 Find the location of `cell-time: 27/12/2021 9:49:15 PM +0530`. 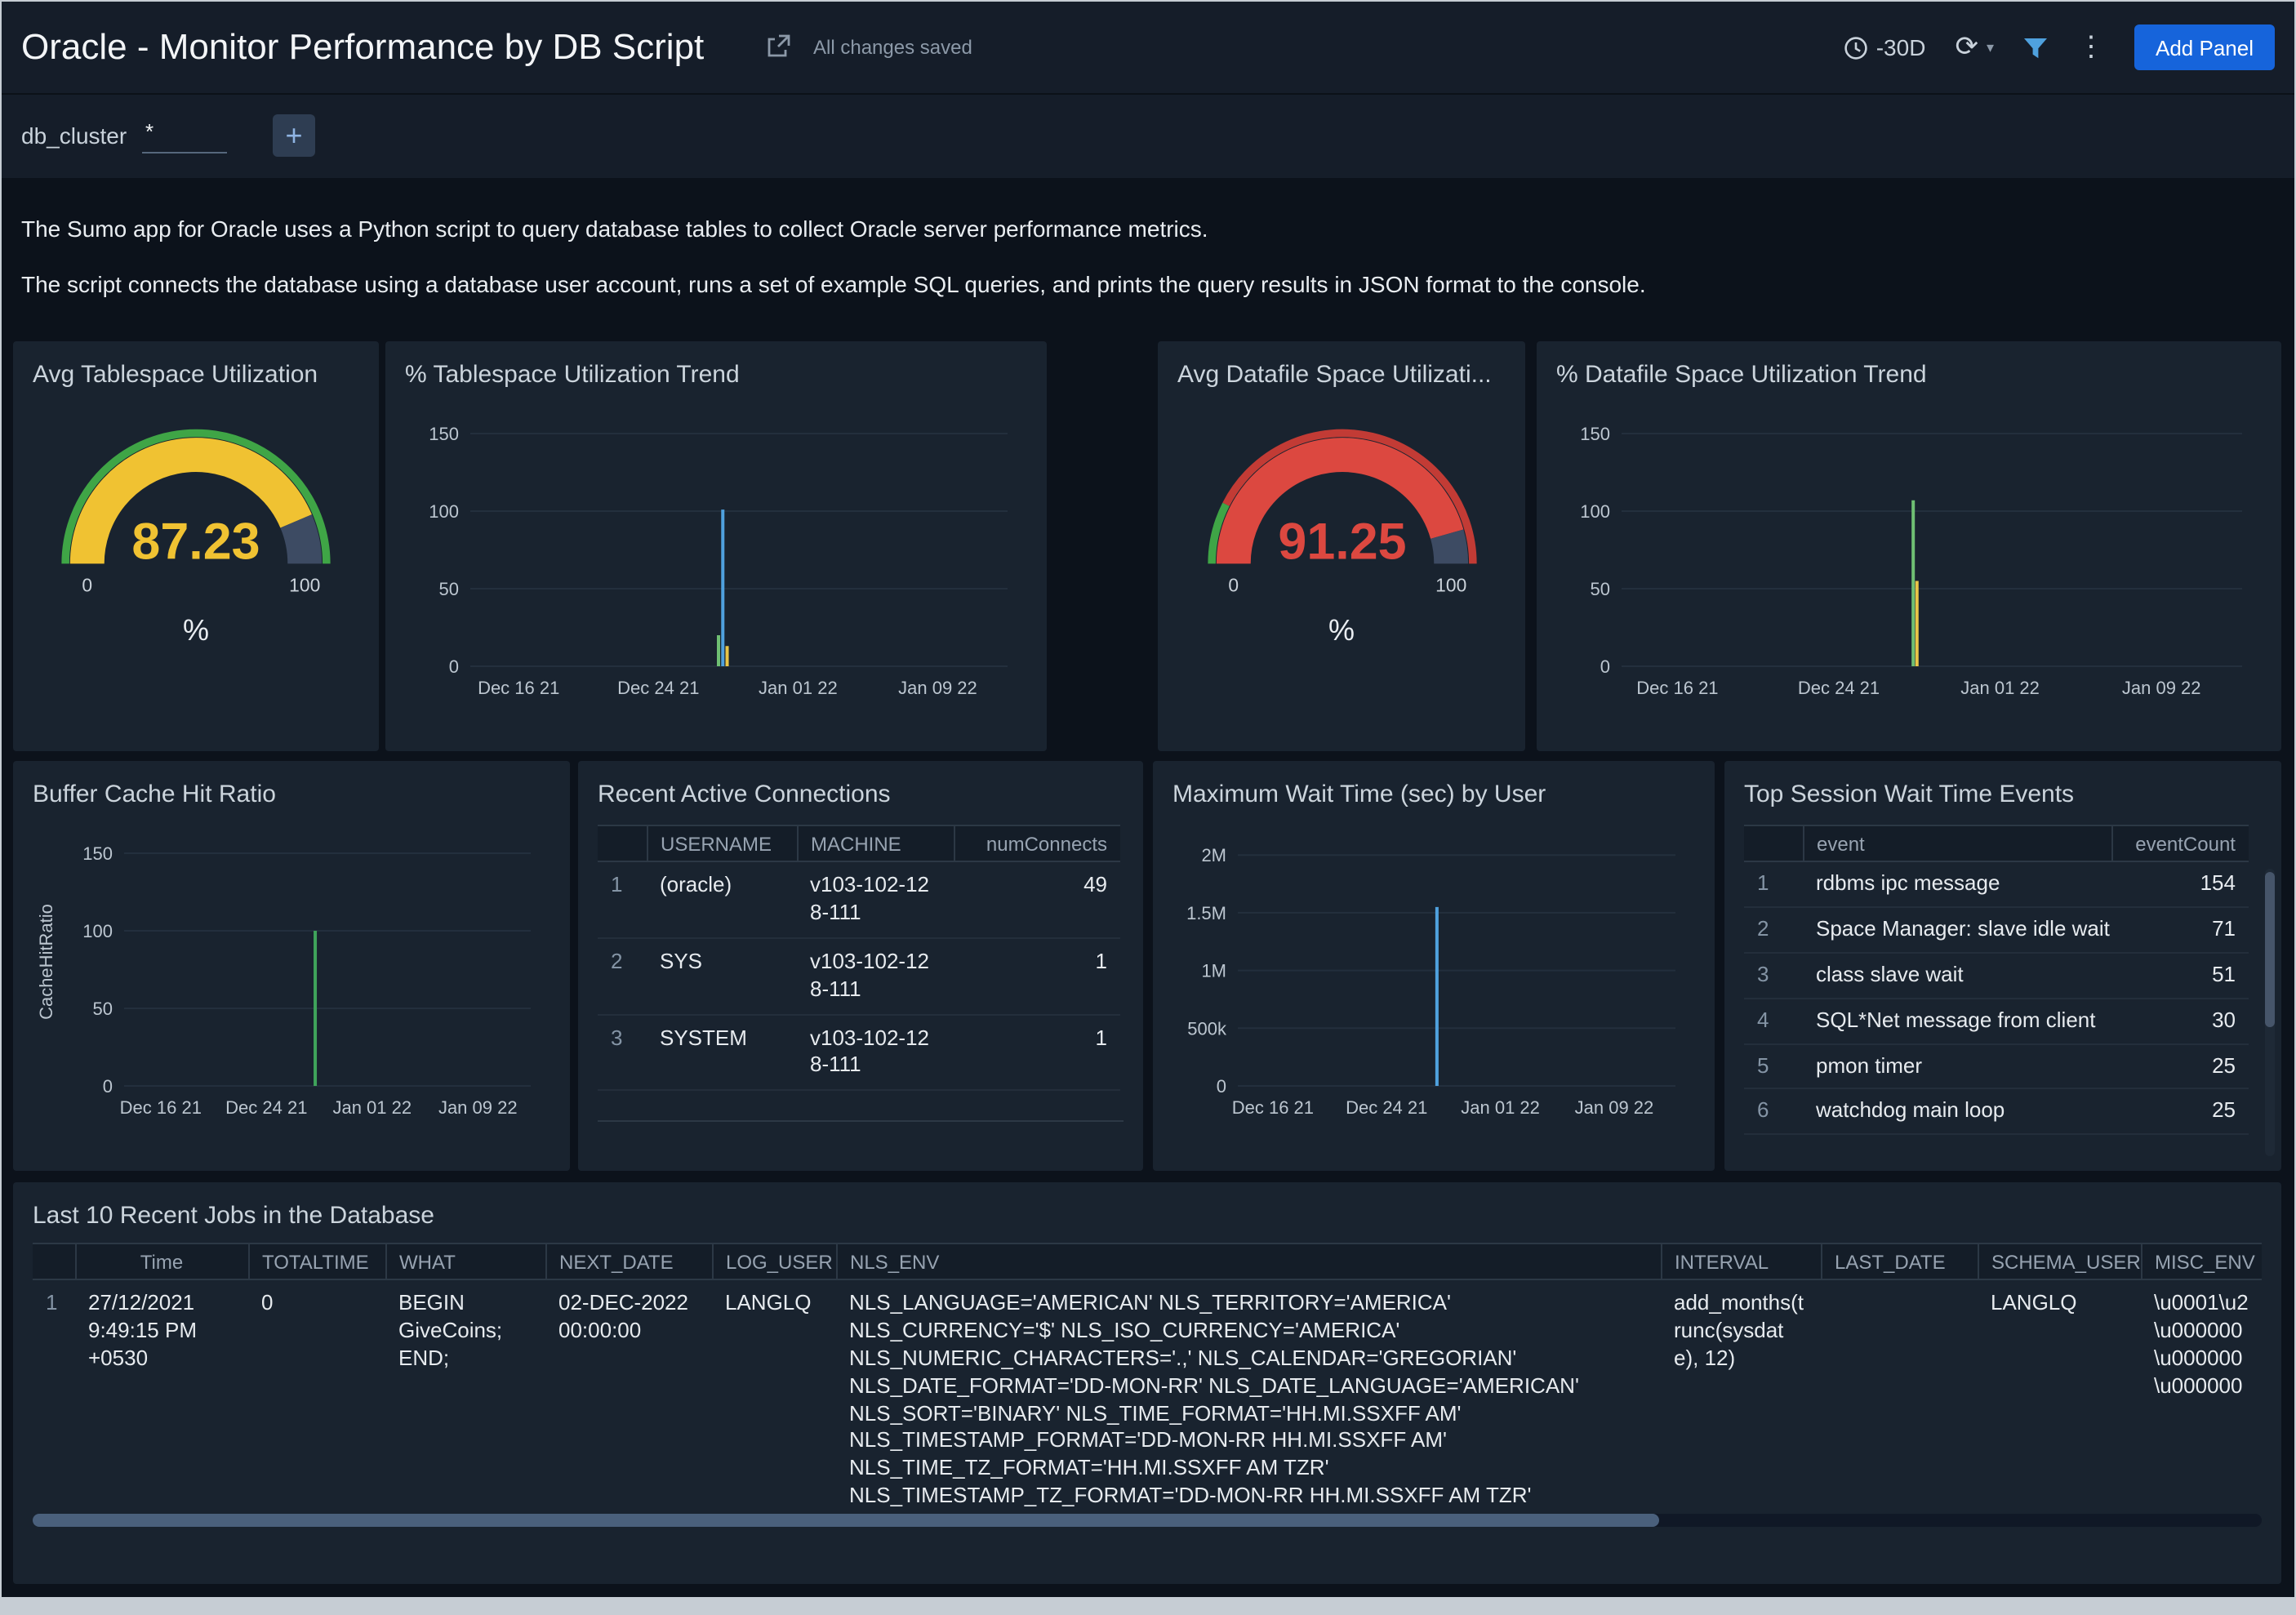

cell-time: 27/12/2021 9:49:15 PM +0530 is located at coordinates (161, 1393).